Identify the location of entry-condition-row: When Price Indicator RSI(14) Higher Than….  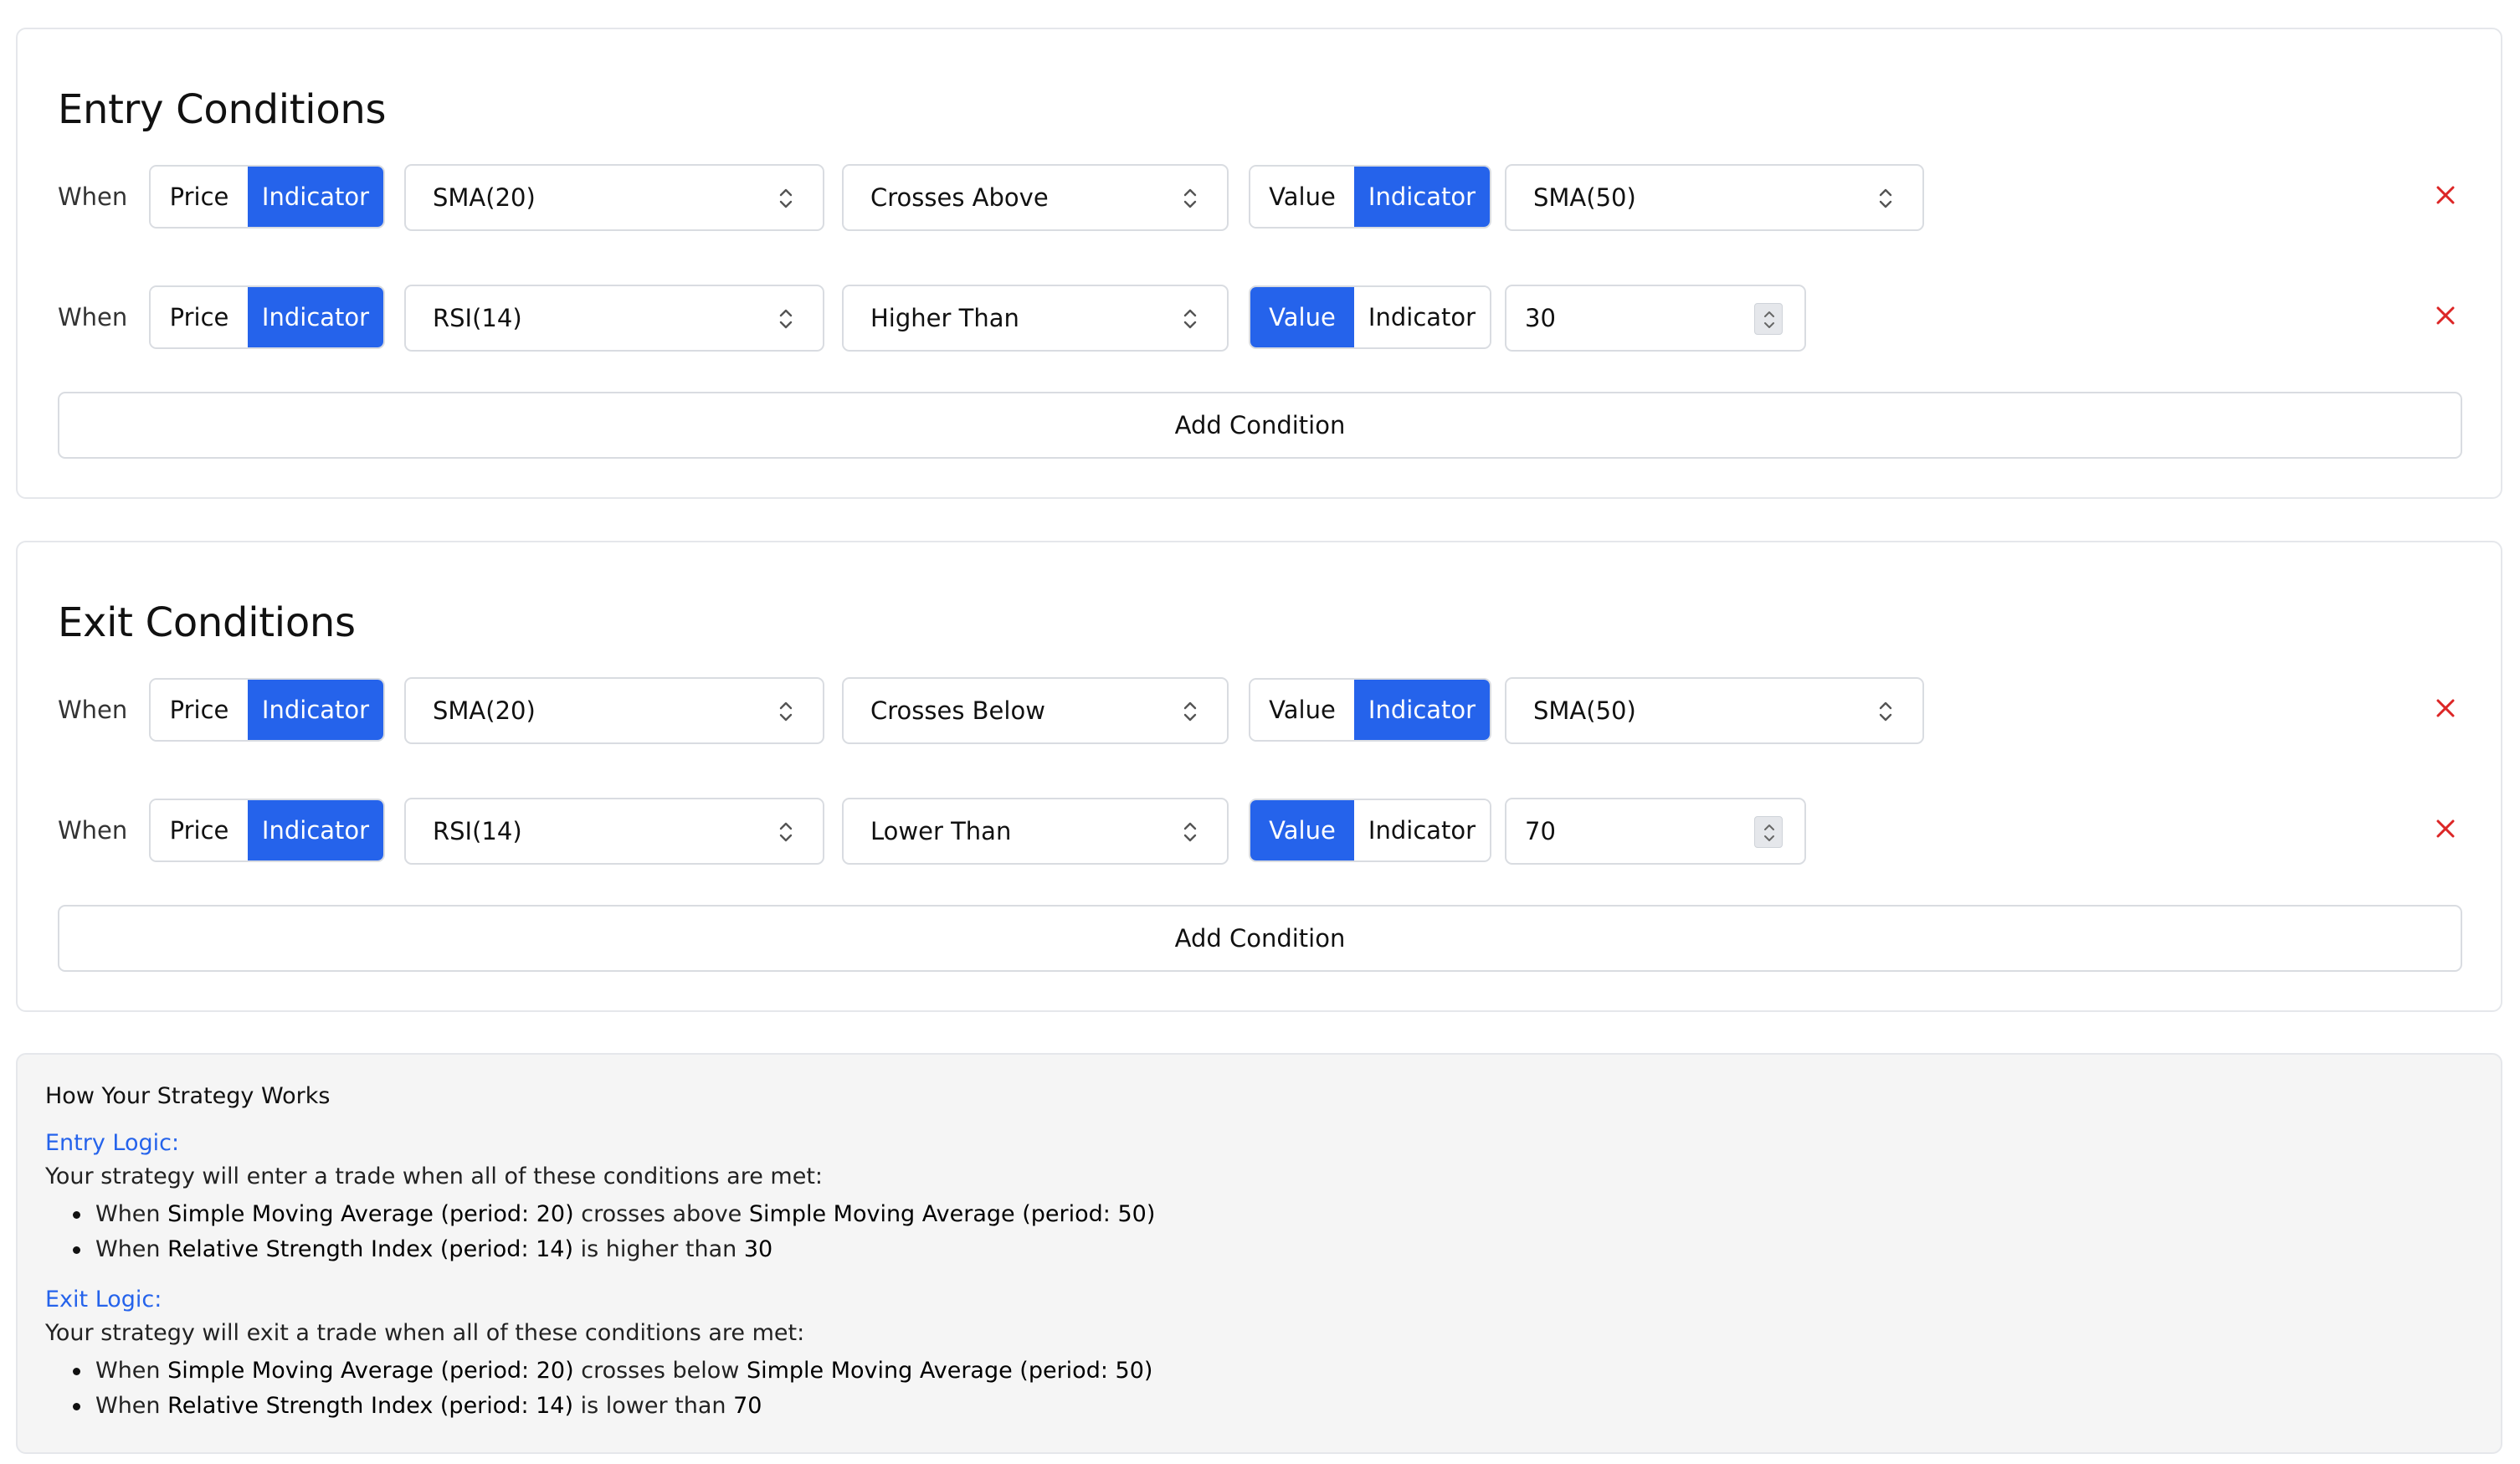
(1259, 319).